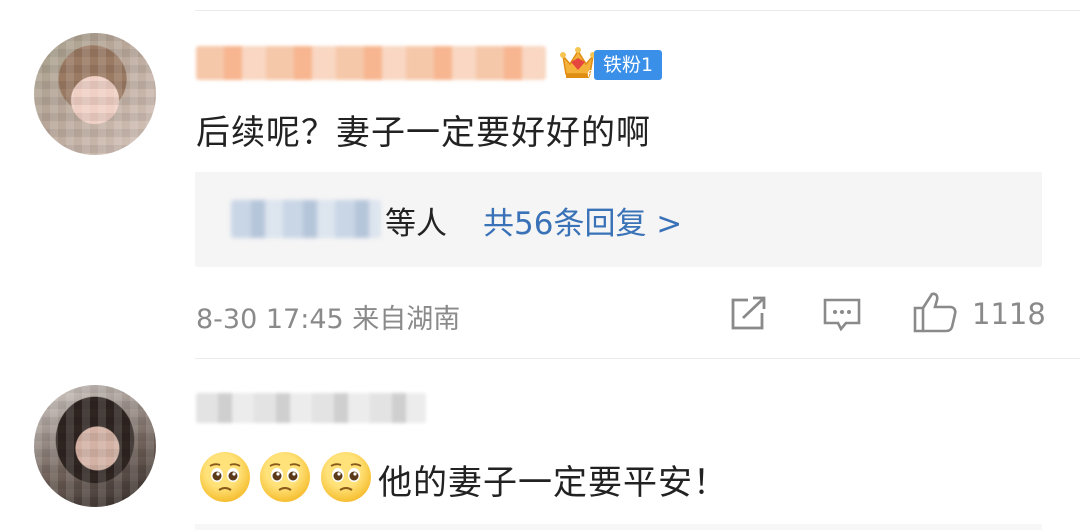 The height and width of the screenshot is (530, 1080). I want to click on comment-text: 后续呢？妻子一定要好好的啊, so click(423, 133).